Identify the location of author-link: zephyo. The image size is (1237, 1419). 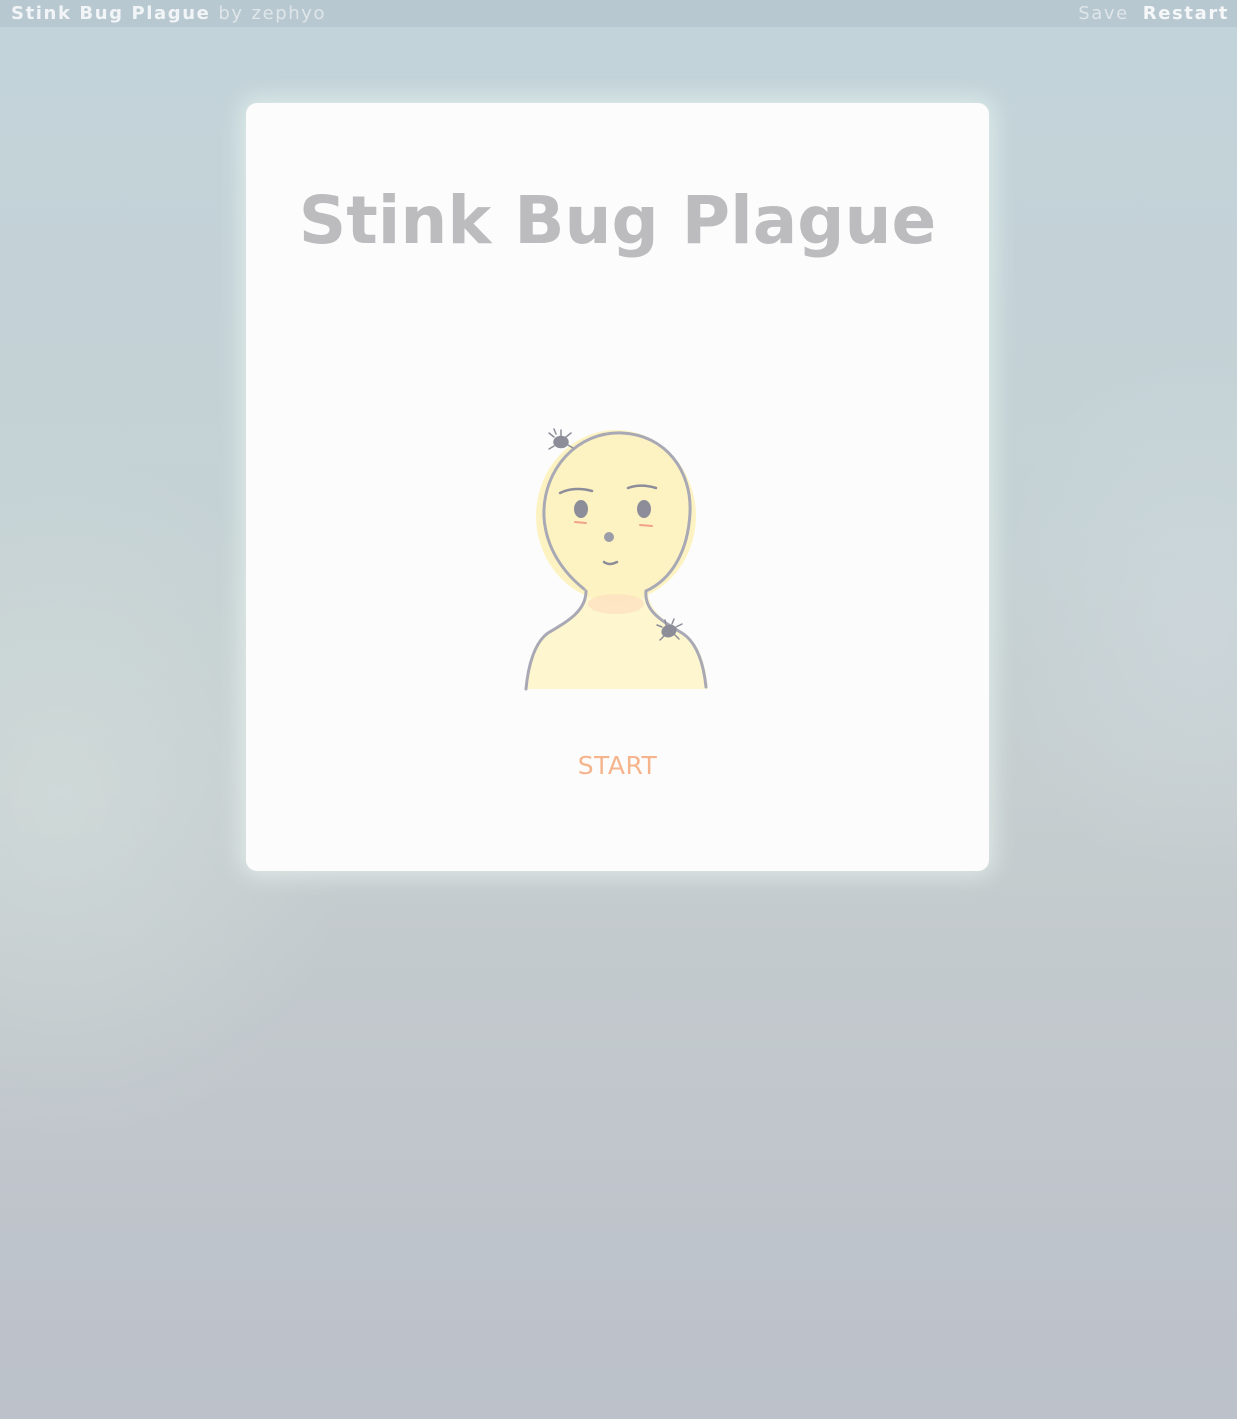
(289, 13).